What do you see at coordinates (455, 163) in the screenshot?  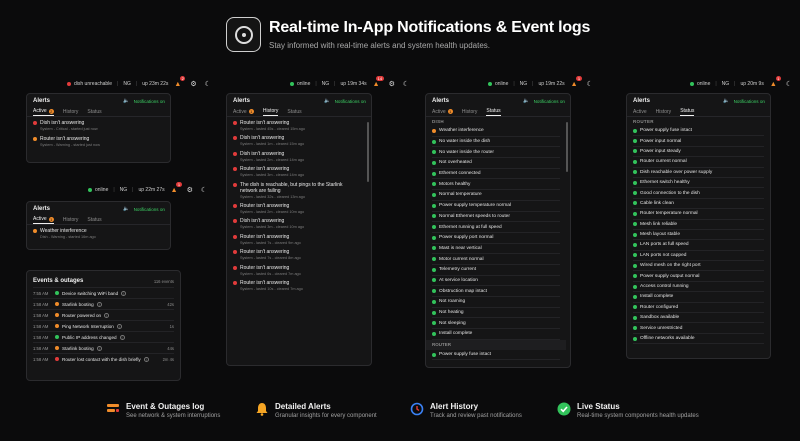 I see `status-label: Not overheated` at bounding box center [455, 163].